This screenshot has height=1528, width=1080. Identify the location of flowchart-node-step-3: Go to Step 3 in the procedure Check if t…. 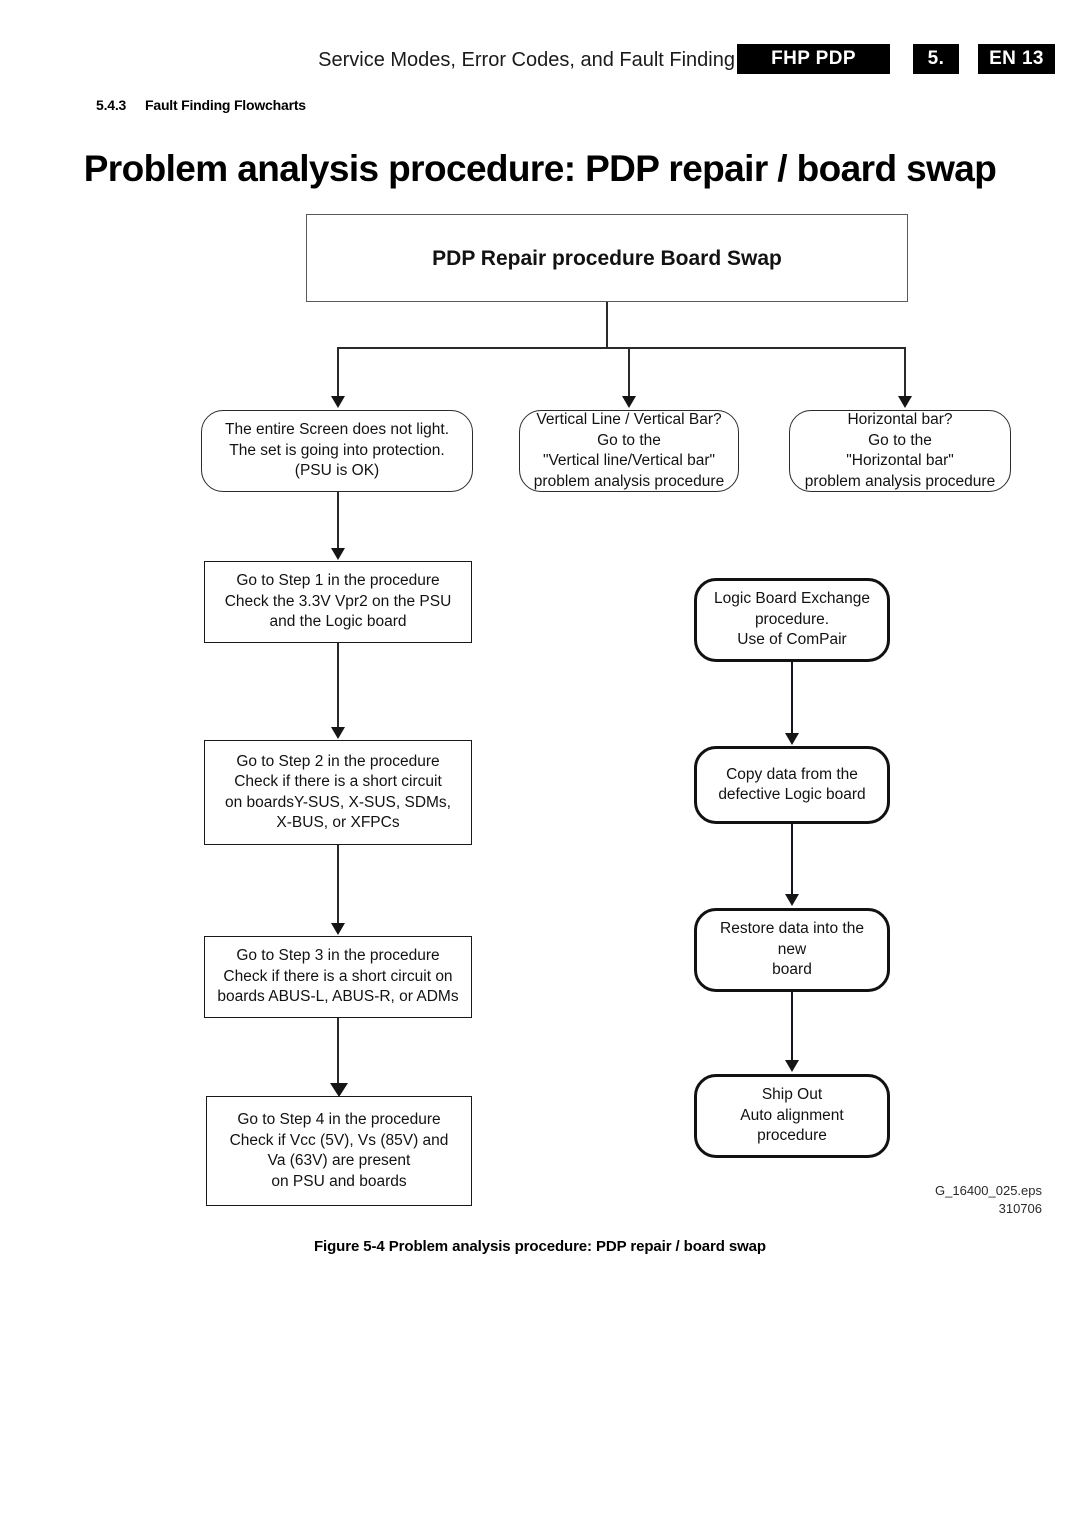
(338, 977).